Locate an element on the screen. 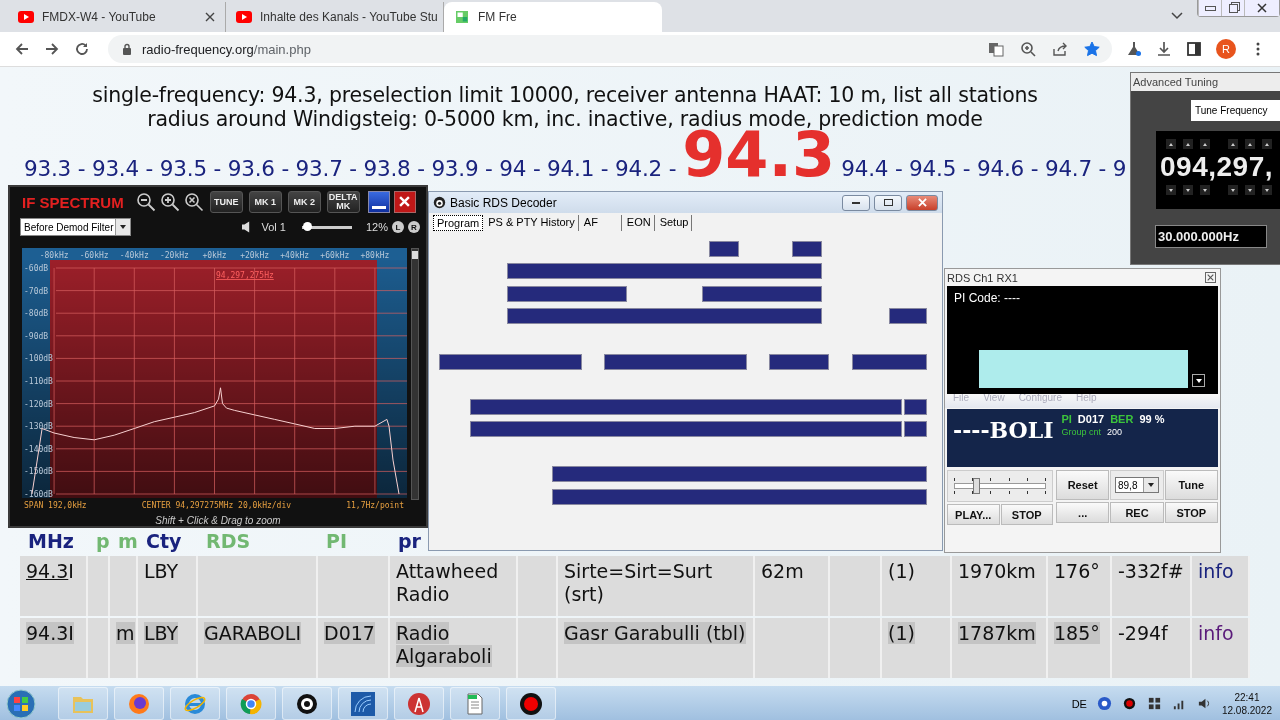 The width and height of the screenshot is (1280, 720). zoom-reset-icon is located at coordinates (193, 202).